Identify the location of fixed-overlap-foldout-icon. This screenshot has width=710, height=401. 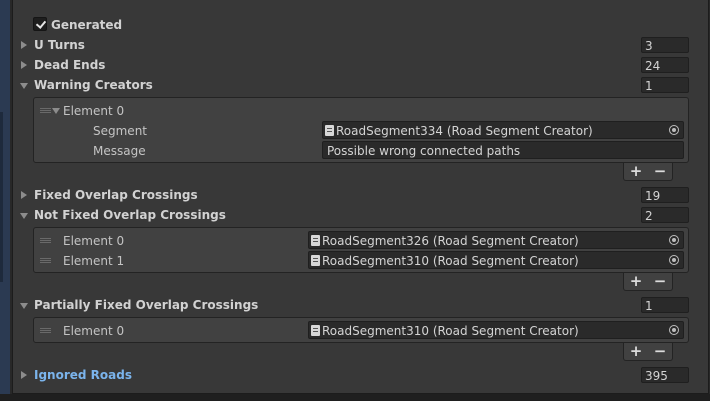
(24, 195).